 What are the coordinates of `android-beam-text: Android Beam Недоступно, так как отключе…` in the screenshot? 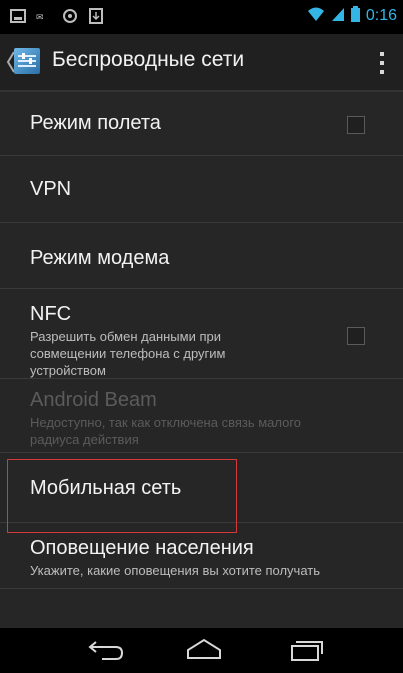 It's located at (165, 418).